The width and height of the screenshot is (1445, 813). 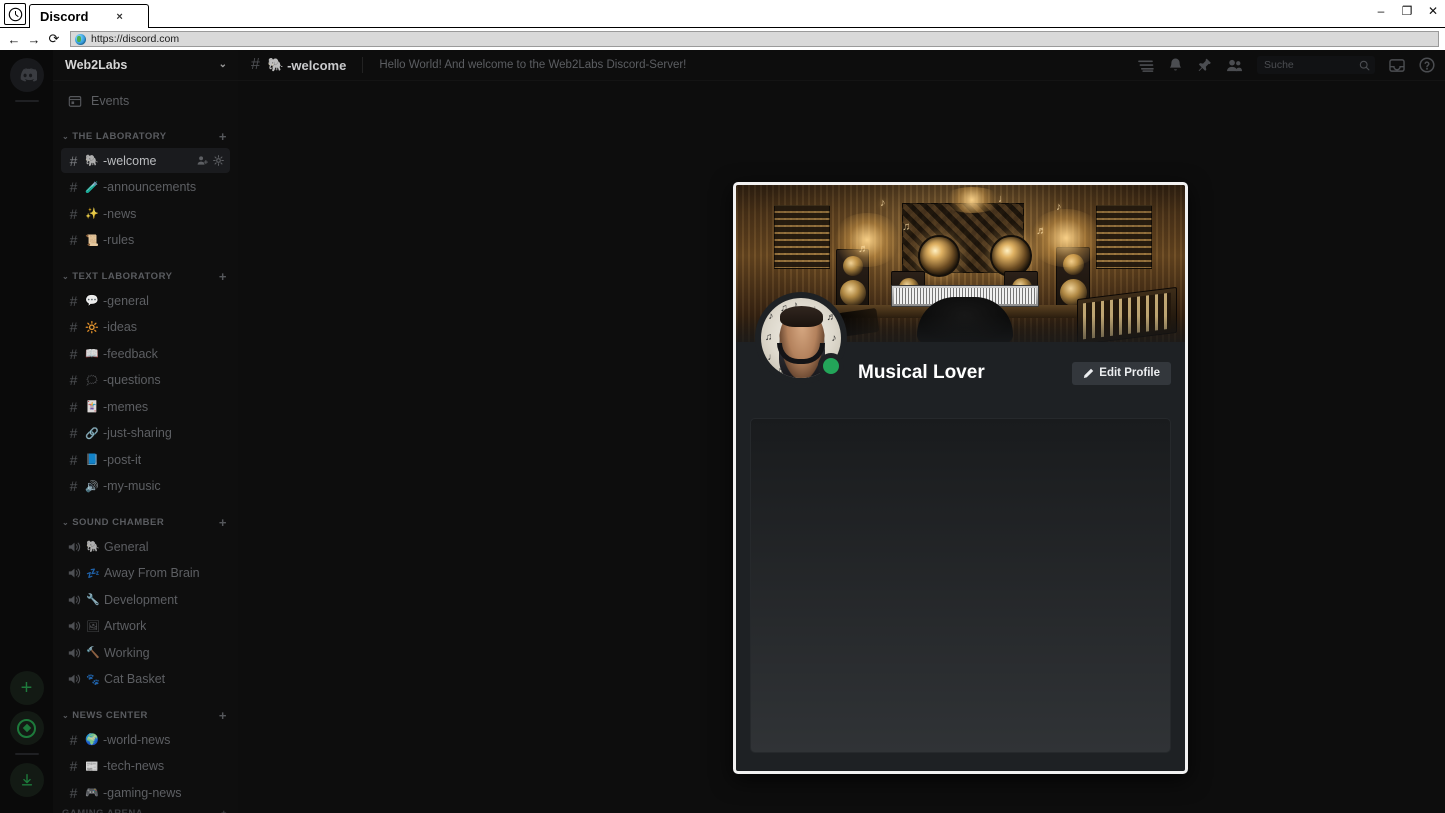 What do you see at coordinates (1234, 65) in the screenshot?
I see `members-icon` at bounding box center [1234, 65].